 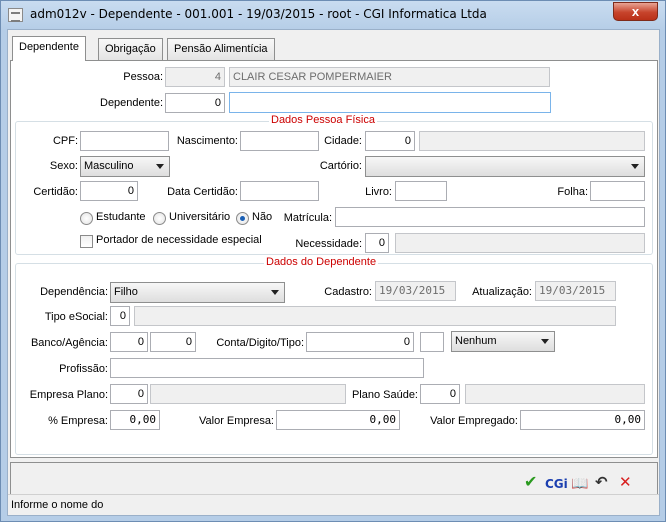 What do you see at coordinates (135, 420) in the screenshot?
I see `pct-empresa-field: 0,00` at bounding box center [135, 420].